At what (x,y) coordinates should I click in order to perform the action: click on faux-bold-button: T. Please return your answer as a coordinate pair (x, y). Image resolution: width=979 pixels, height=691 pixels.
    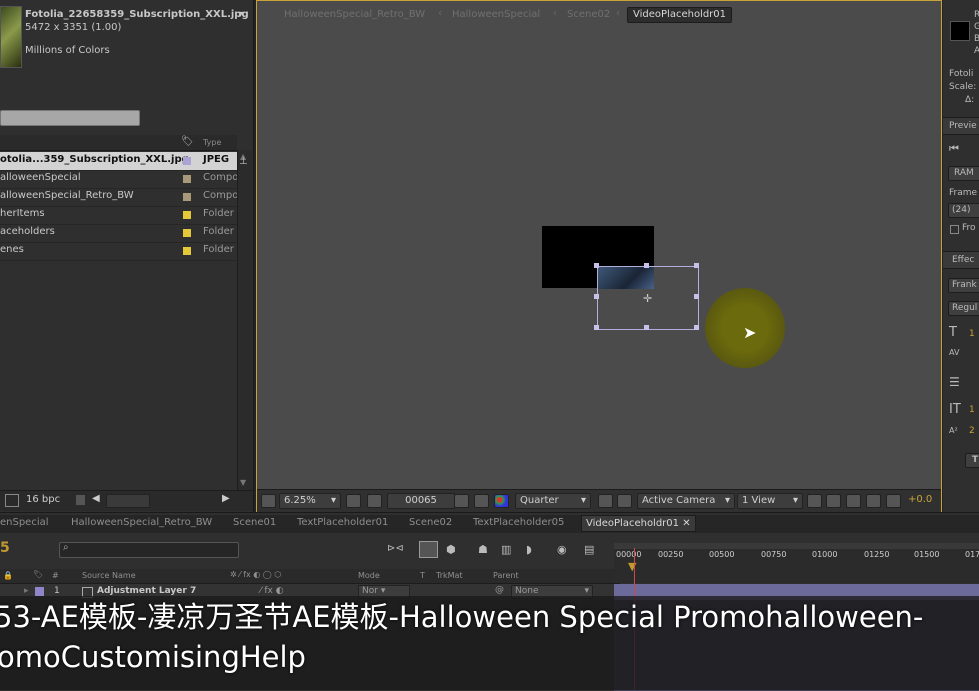
    Looking at the image, I should click on (972, 460).